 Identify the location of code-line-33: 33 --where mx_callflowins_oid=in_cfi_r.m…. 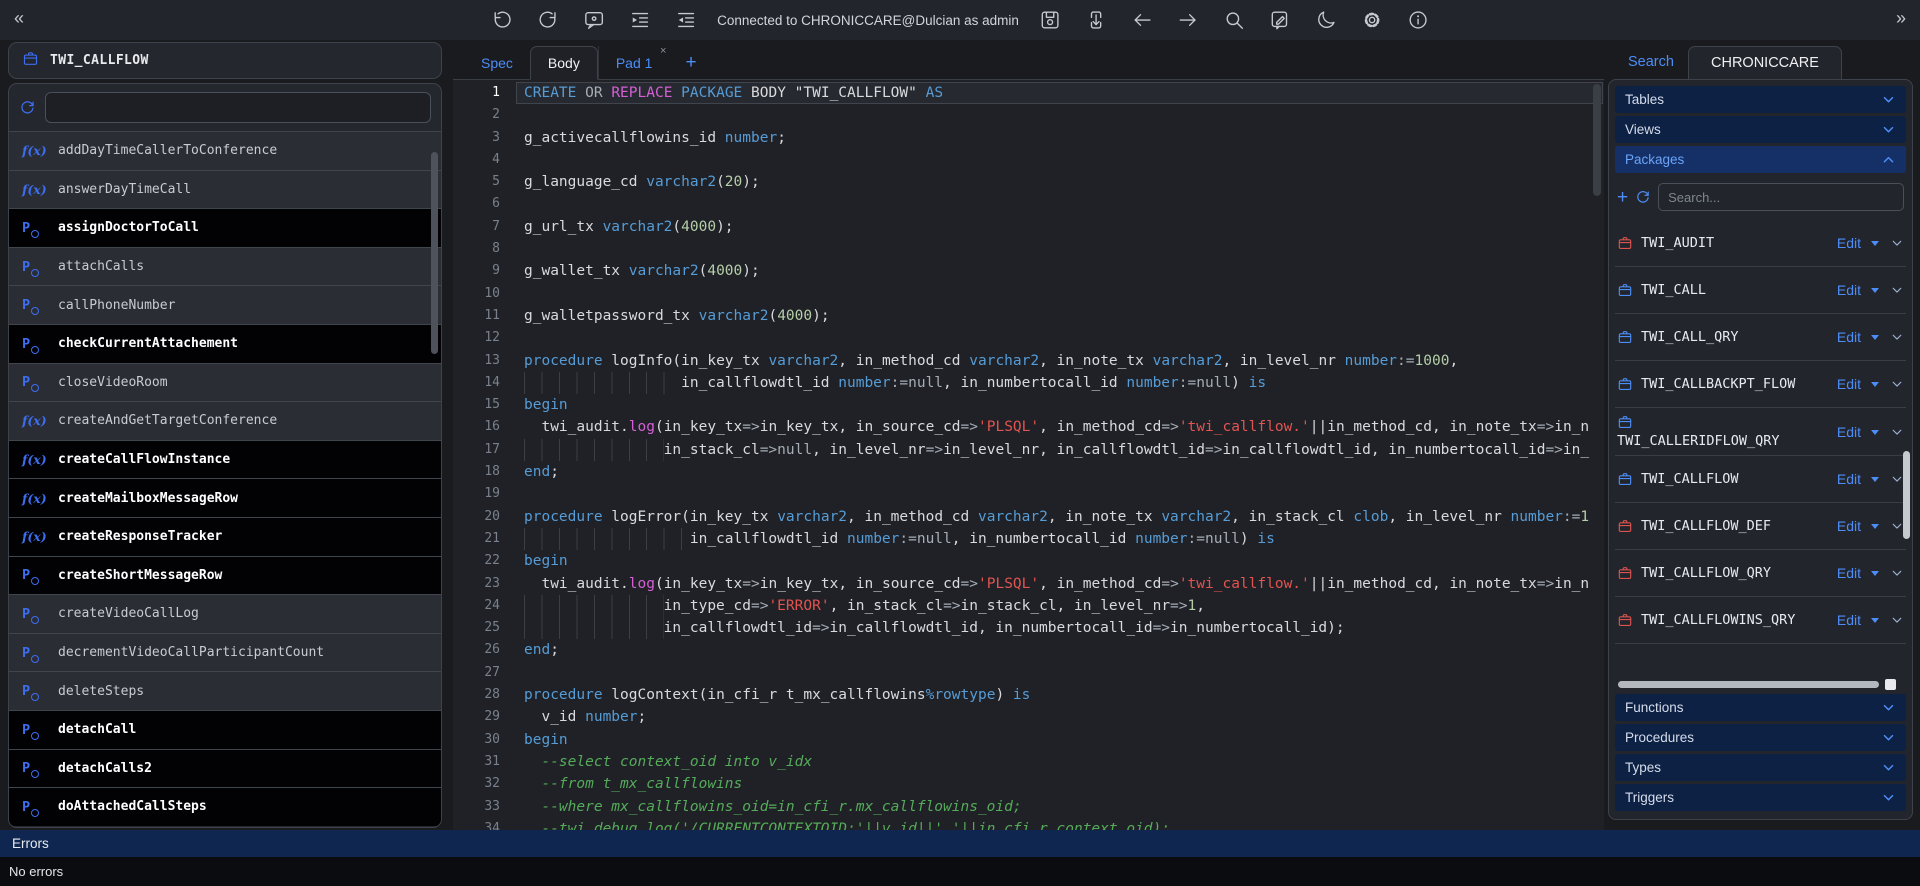
(1028, 807).